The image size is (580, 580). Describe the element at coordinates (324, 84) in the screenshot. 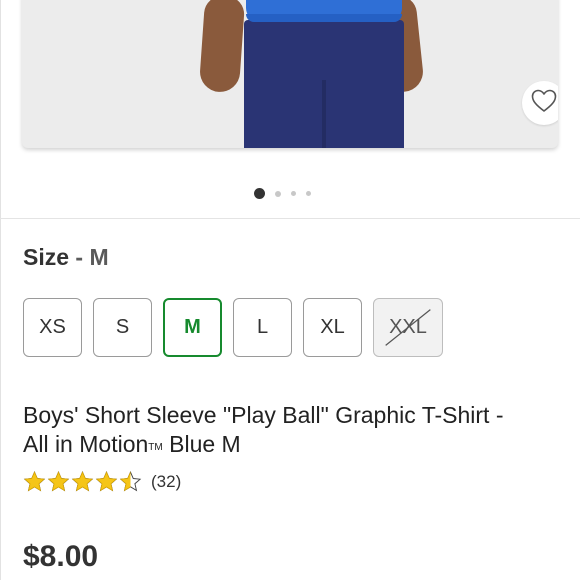

I see `model-pants` at that location.